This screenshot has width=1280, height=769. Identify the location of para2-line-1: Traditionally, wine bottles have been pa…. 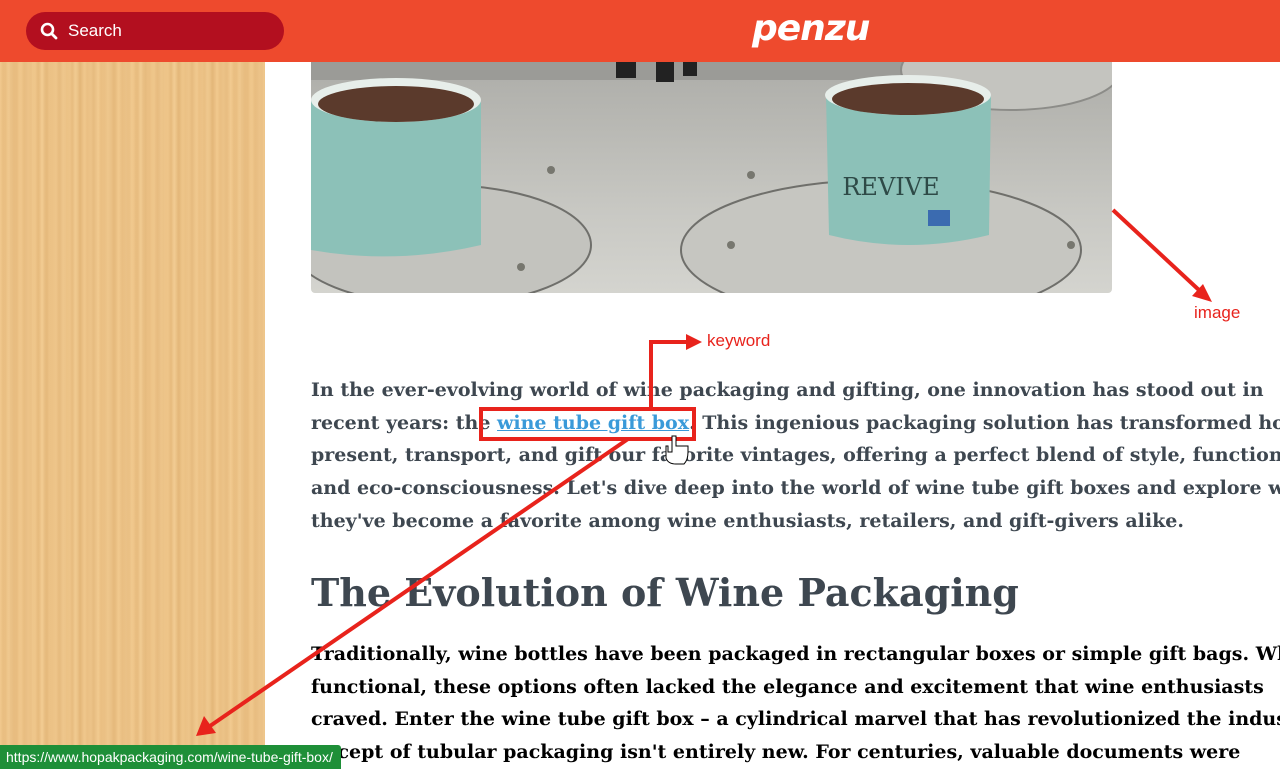
(795, 654).